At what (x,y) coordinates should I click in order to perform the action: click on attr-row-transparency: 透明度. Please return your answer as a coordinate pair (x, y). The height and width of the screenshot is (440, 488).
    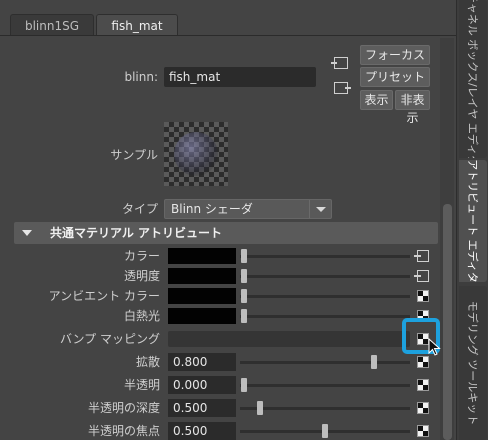
    Looking at the image, I should click on (220, 276).